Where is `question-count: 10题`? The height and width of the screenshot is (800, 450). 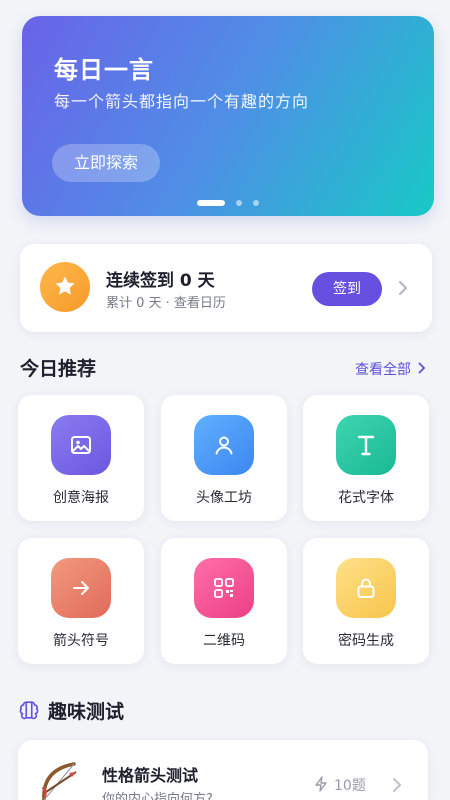 question-count: 10题 is located at coordinates (350, 786).